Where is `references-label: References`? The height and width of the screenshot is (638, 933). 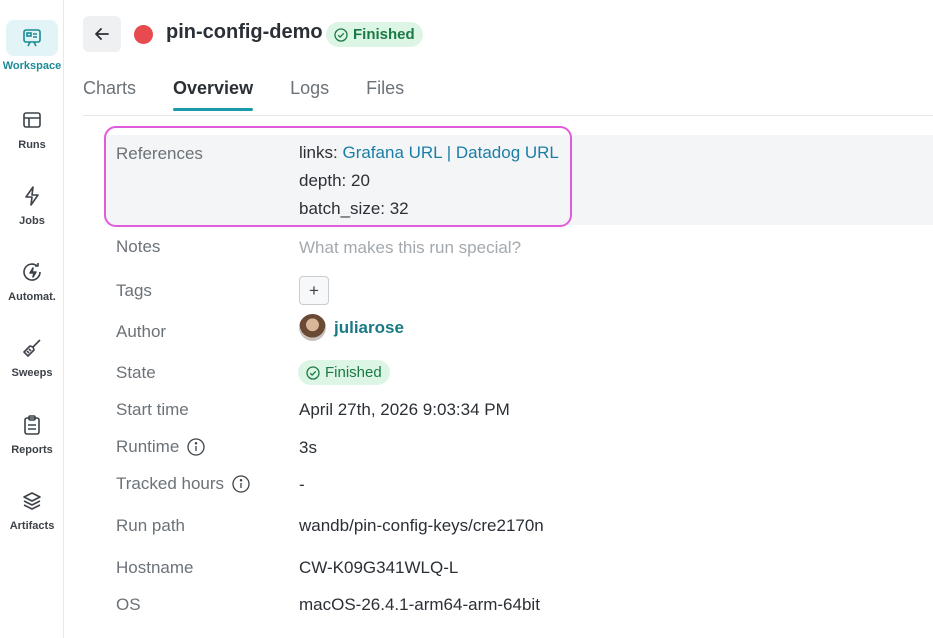
references-label: References is located at coordinates (159, 153).